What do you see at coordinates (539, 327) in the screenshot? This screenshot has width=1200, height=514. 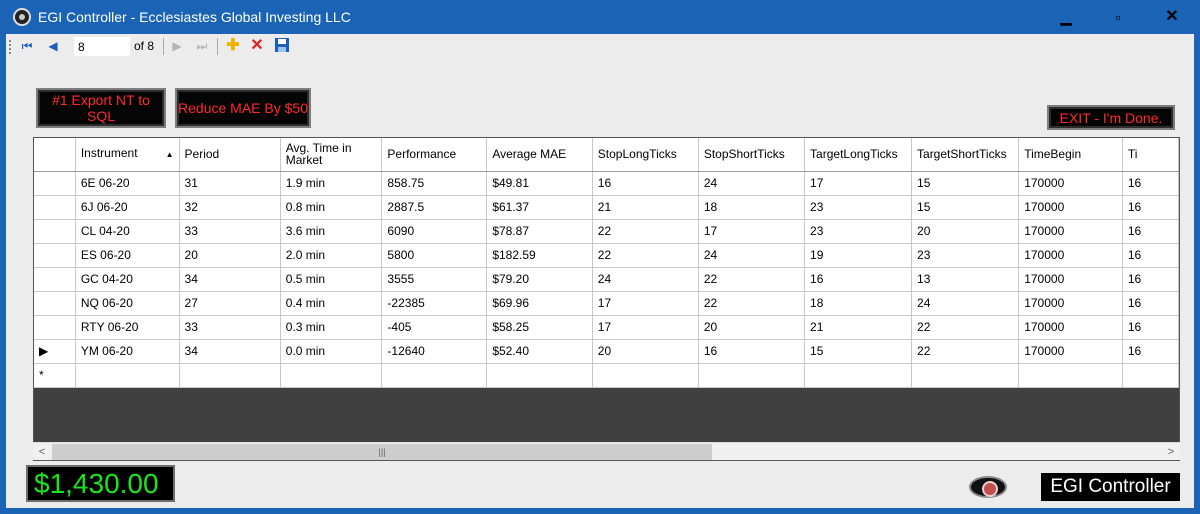 I see `cell-average-mae: $58.25` at bounding box center [539, 327].